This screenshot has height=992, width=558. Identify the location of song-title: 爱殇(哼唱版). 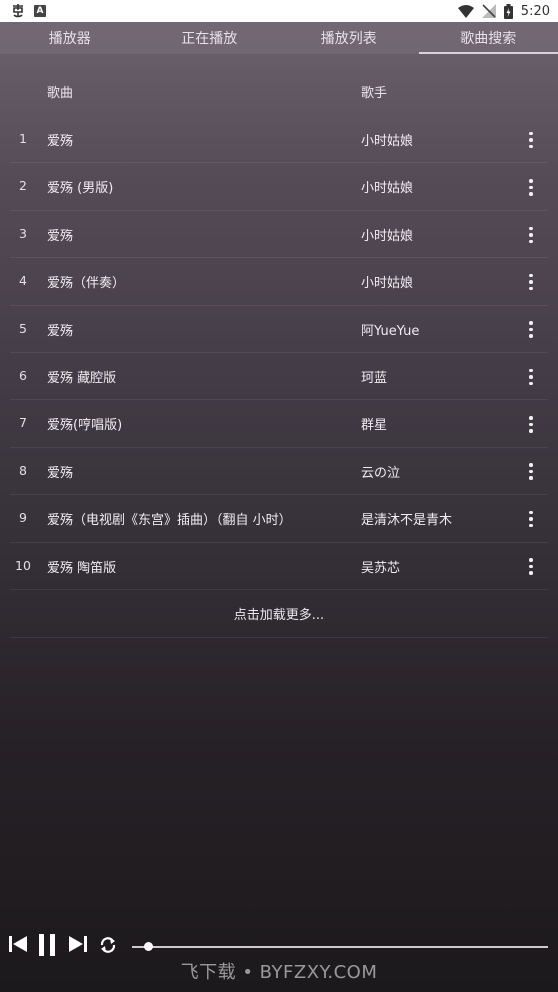
(85, 426).